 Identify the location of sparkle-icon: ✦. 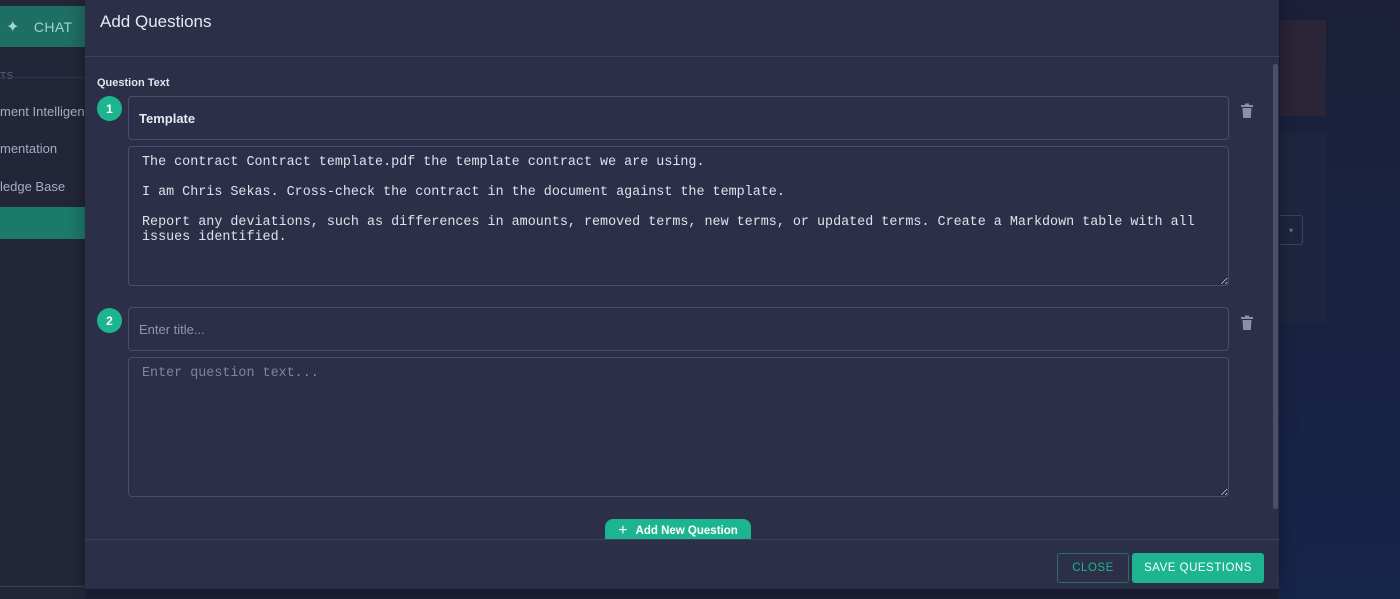
(13, 27).